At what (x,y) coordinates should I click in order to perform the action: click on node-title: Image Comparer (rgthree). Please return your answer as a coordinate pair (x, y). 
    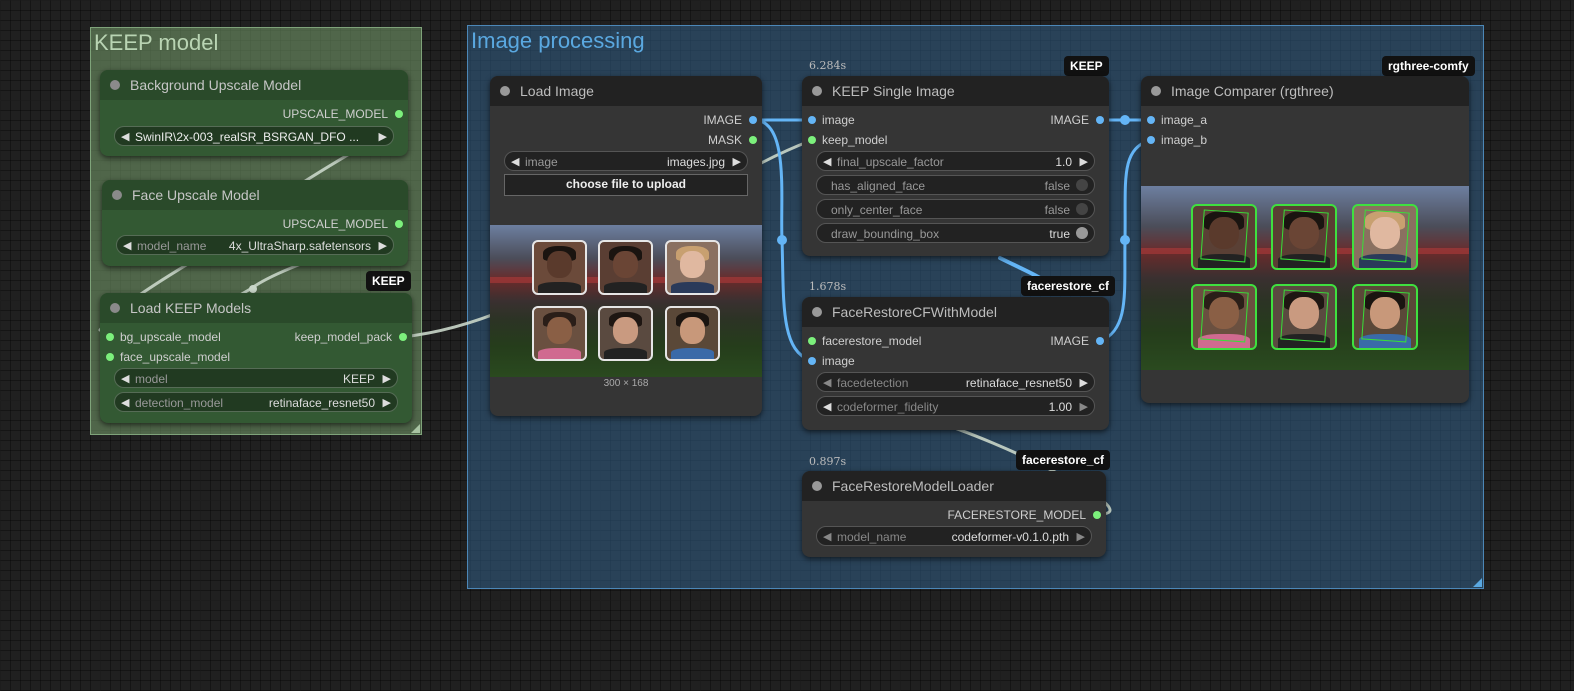
    Looking at the image, I should click on (1252, 91).